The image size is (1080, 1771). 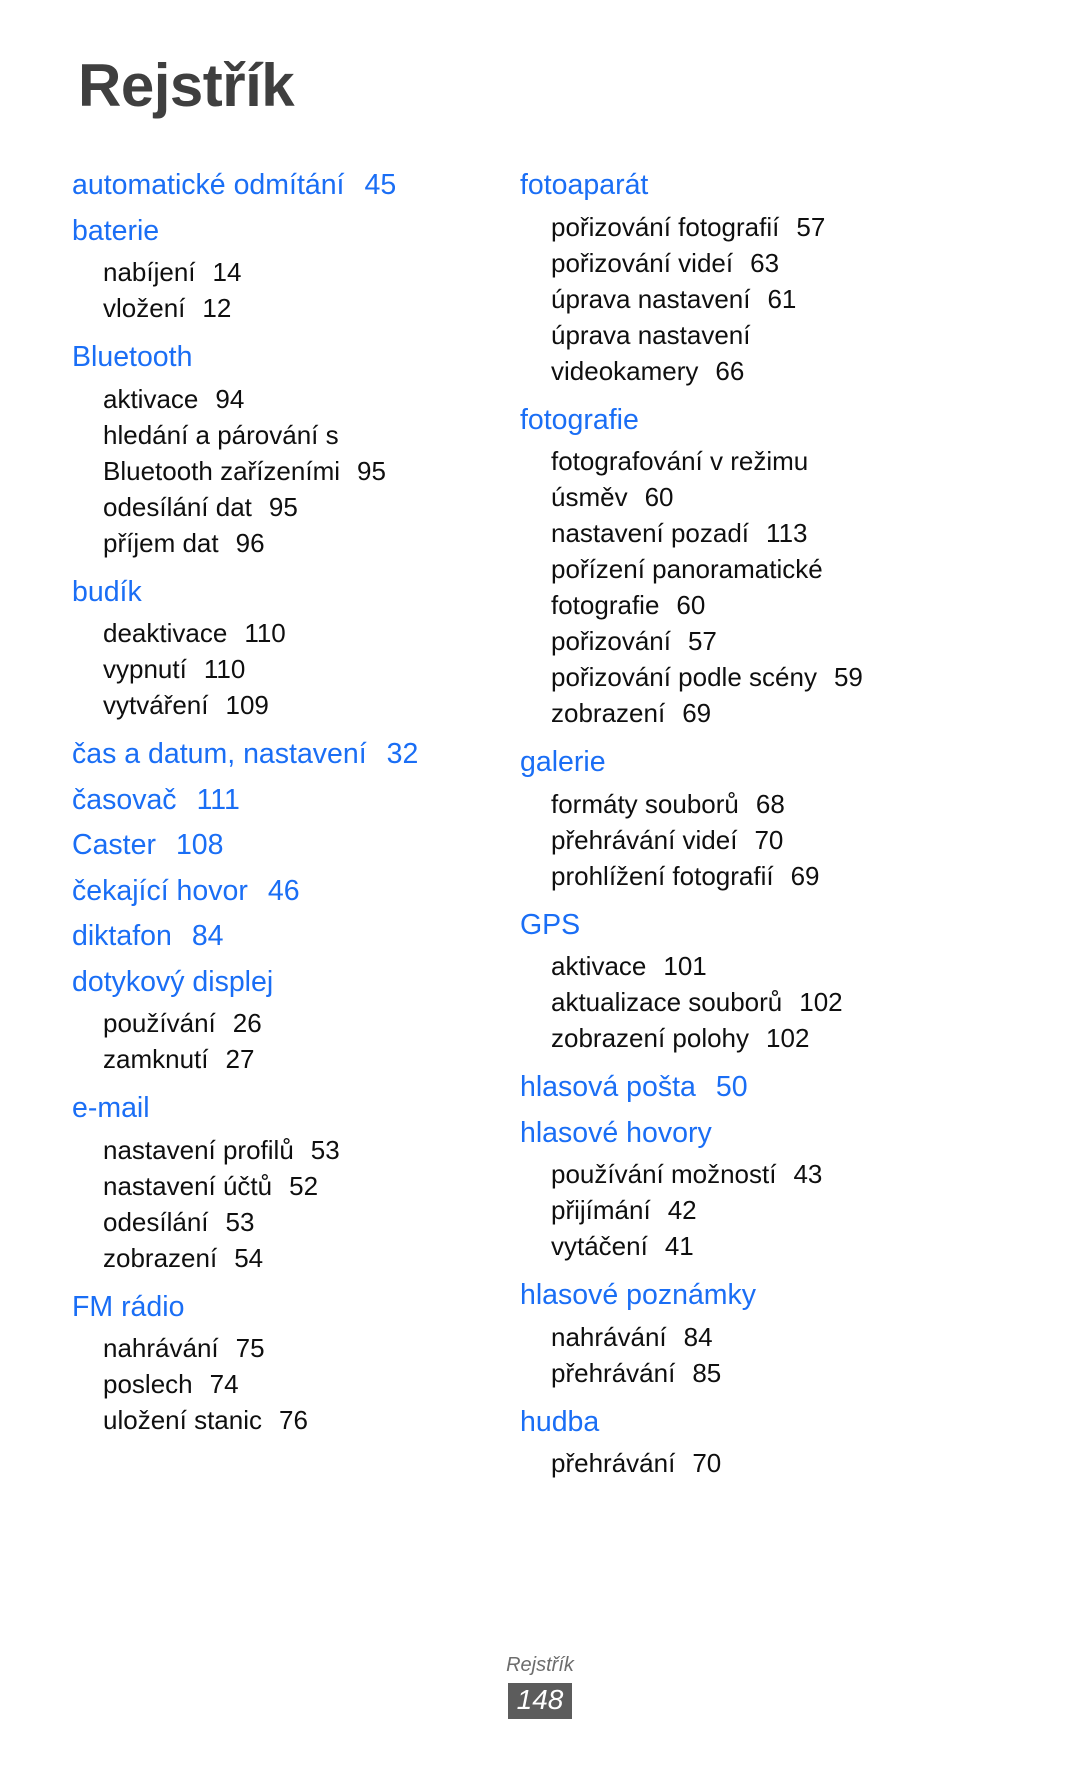 What do you see at coordinates (699, 763) in the screenshot?
I see `index-heading: galerie` at bounding box center [699, 763].